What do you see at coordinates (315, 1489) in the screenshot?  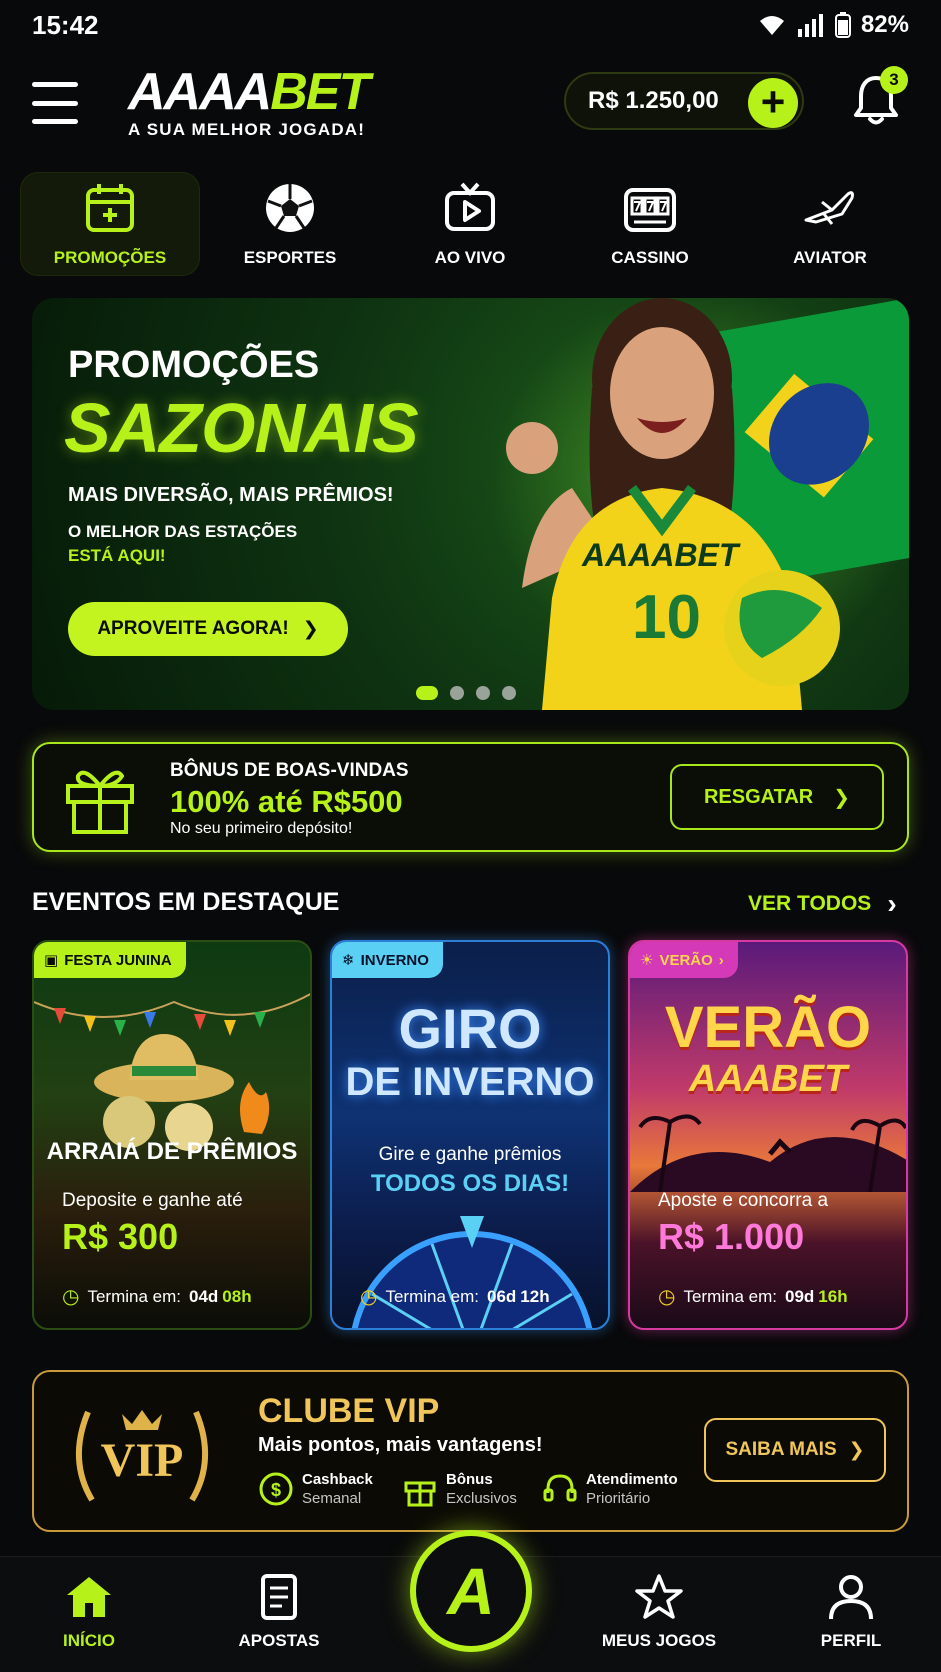 I see `vip-feature-cashback: $ Cashback Semanal` at bounding box center [315, 1489].